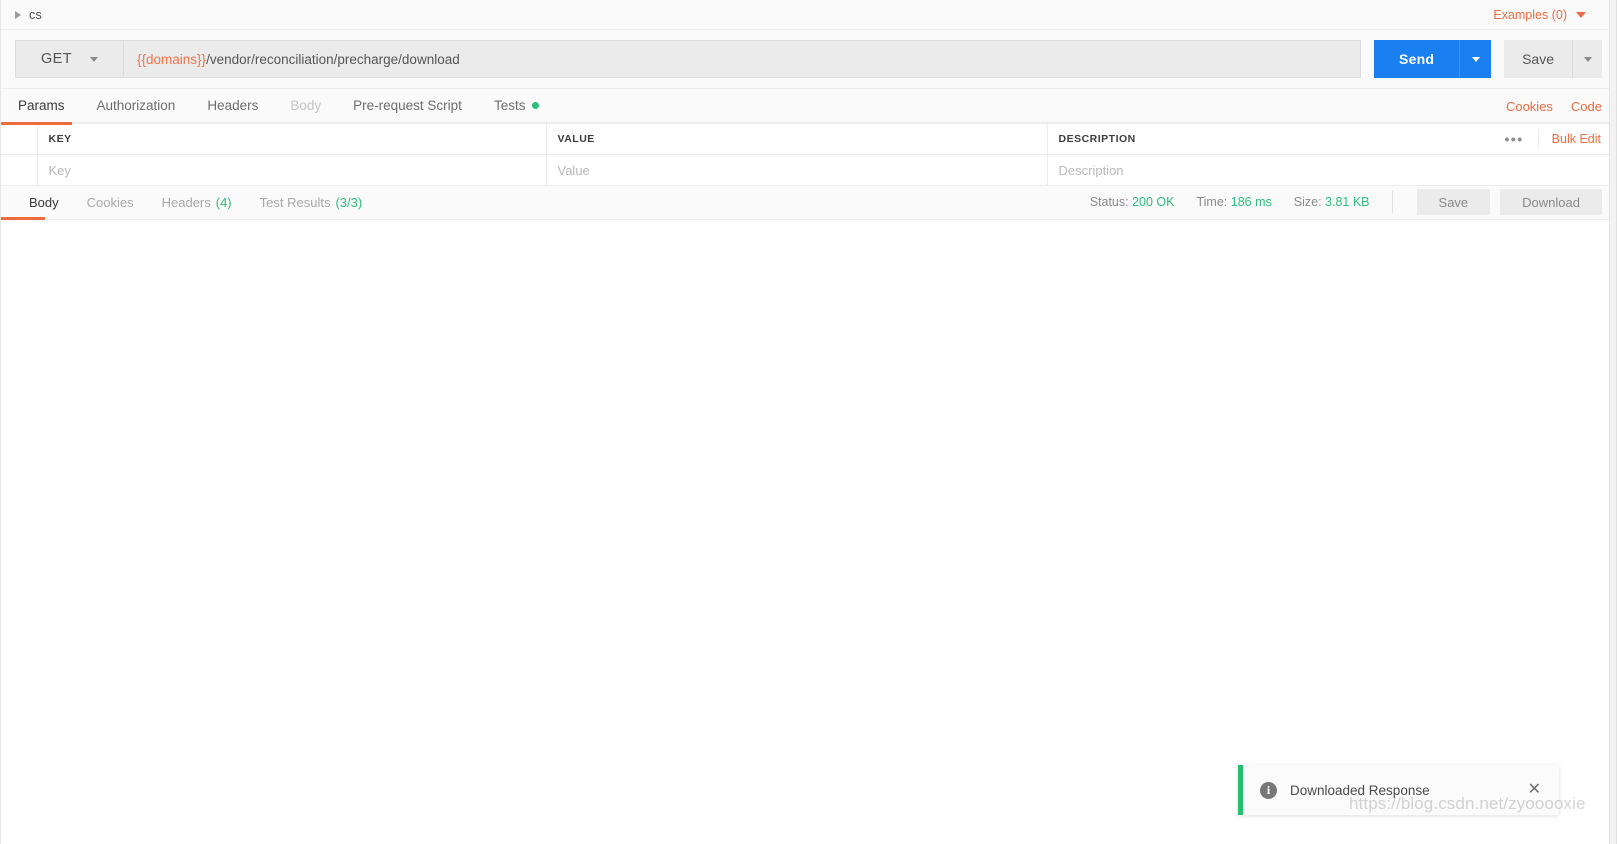 This screenshot has height=844, width=1617. I want to click on tab-params: Params, so click(48, 110).